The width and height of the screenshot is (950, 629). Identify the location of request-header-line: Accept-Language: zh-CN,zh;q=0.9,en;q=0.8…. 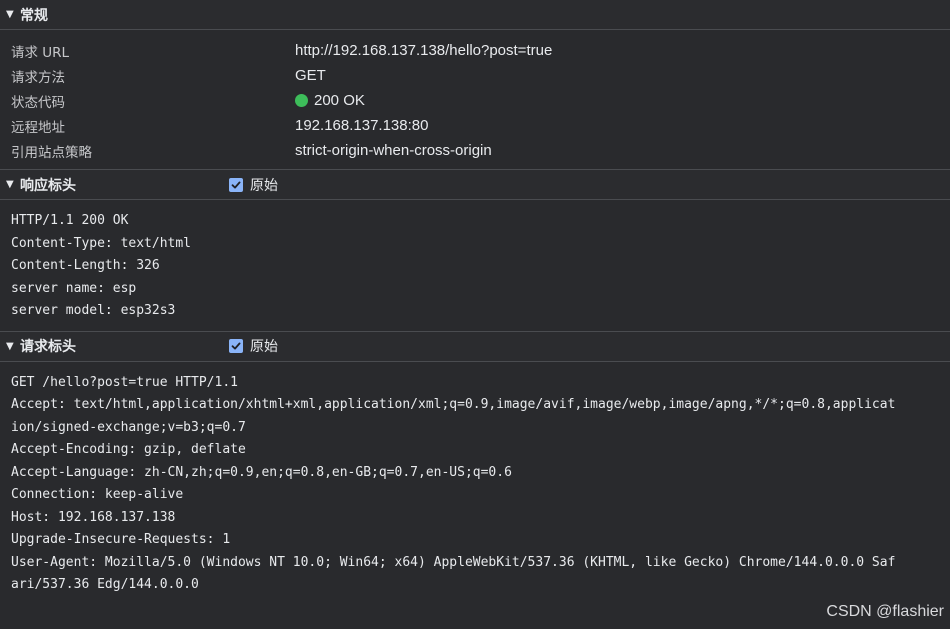
(261, 472).